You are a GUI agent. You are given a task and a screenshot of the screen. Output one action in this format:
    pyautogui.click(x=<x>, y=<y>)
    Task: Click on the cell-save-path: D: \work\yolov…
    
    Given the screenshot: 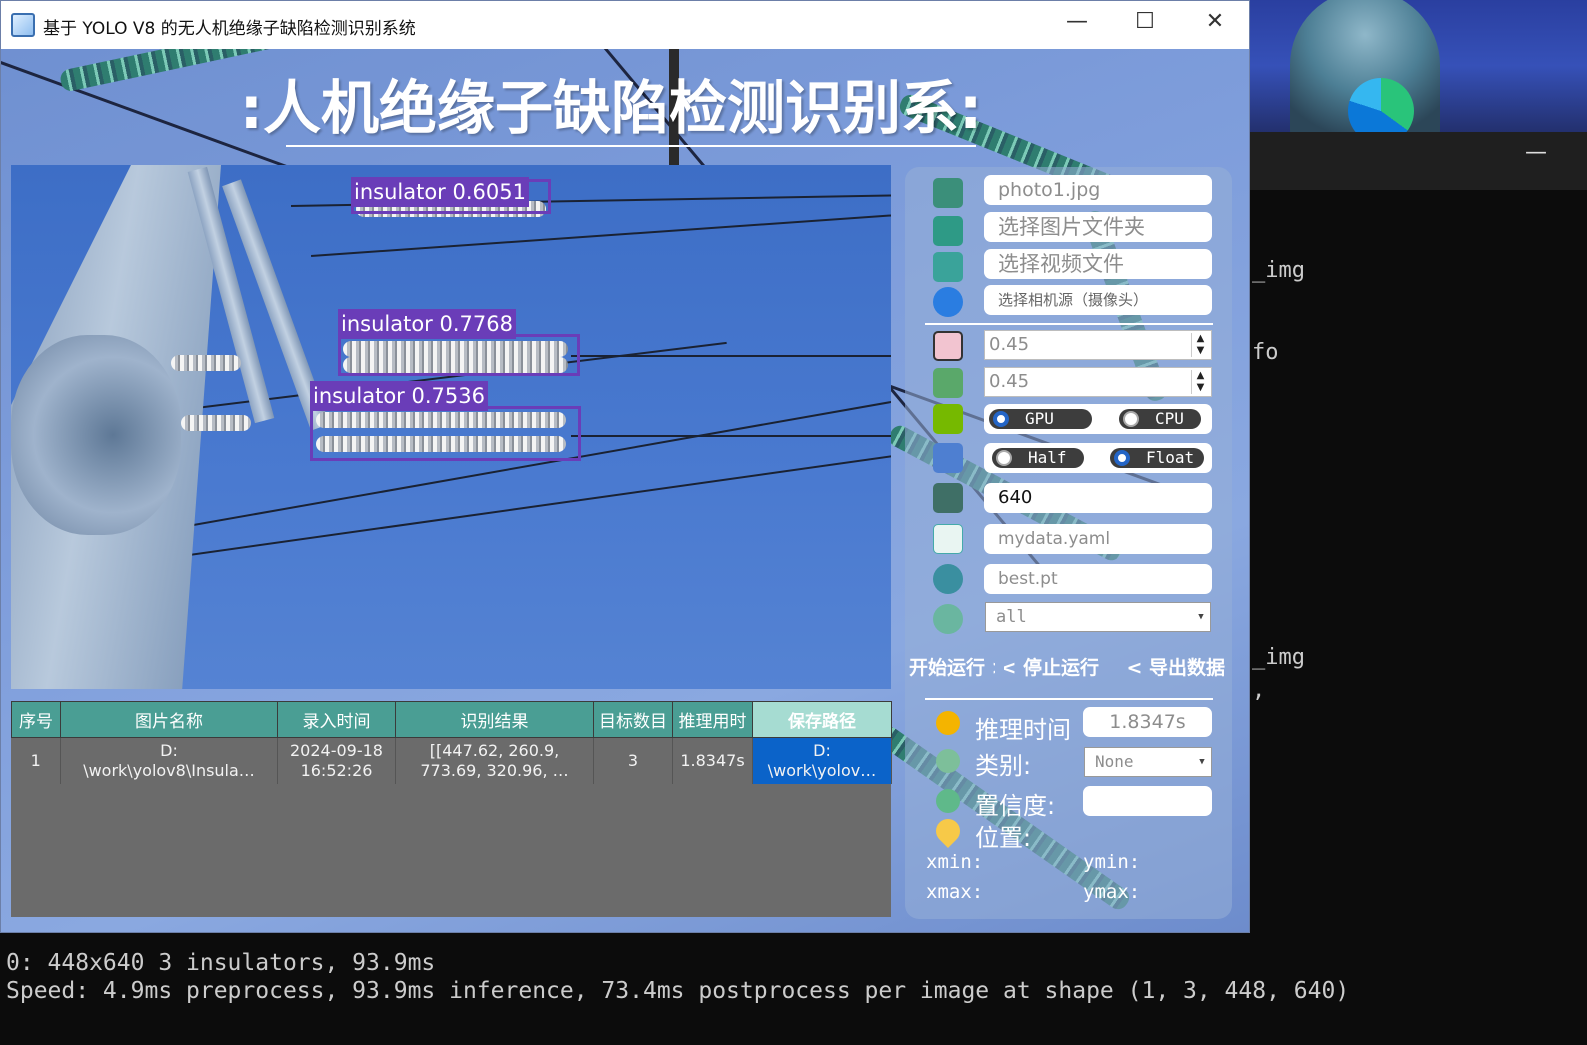 What is the action you would take?
    pyautogui.click(x=822, y=760)
    